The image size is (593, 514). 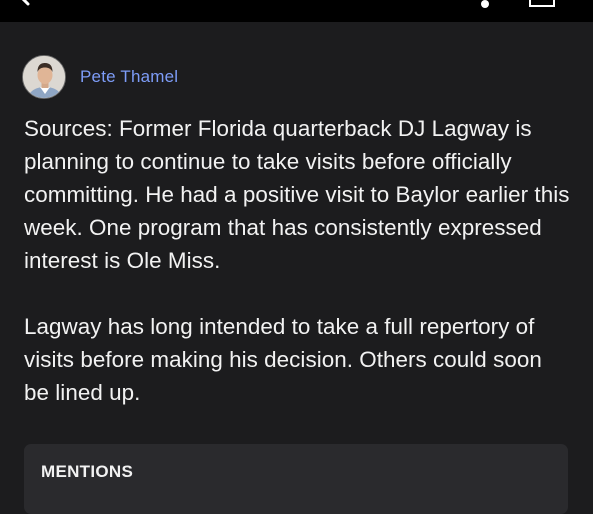 I want to click on more-icon, so click(x=485, y=5).